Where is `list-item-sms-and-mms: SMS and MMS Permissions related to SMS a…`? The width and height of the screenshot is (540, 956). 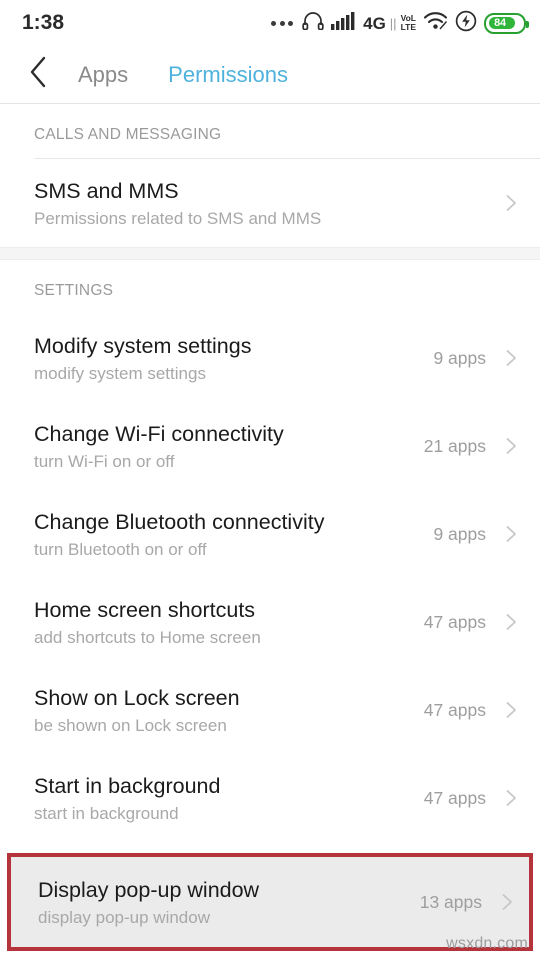 list-item-sms-and-mms: SMS and MMS Permissions related to SMS a… is located at coordinates (270, 203).